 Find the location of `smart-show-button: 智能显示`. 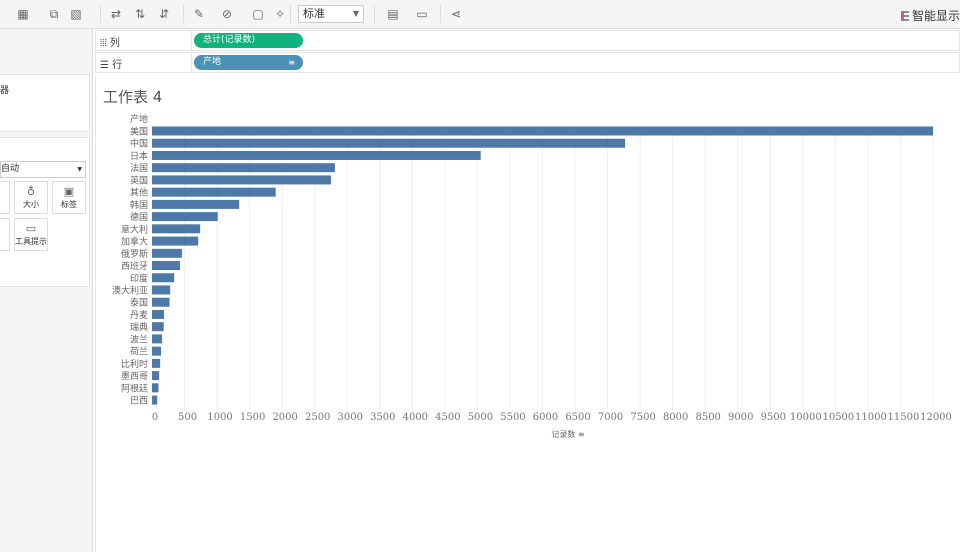

smart-show-button: 智能显示 is located at coordinates (930, 15).